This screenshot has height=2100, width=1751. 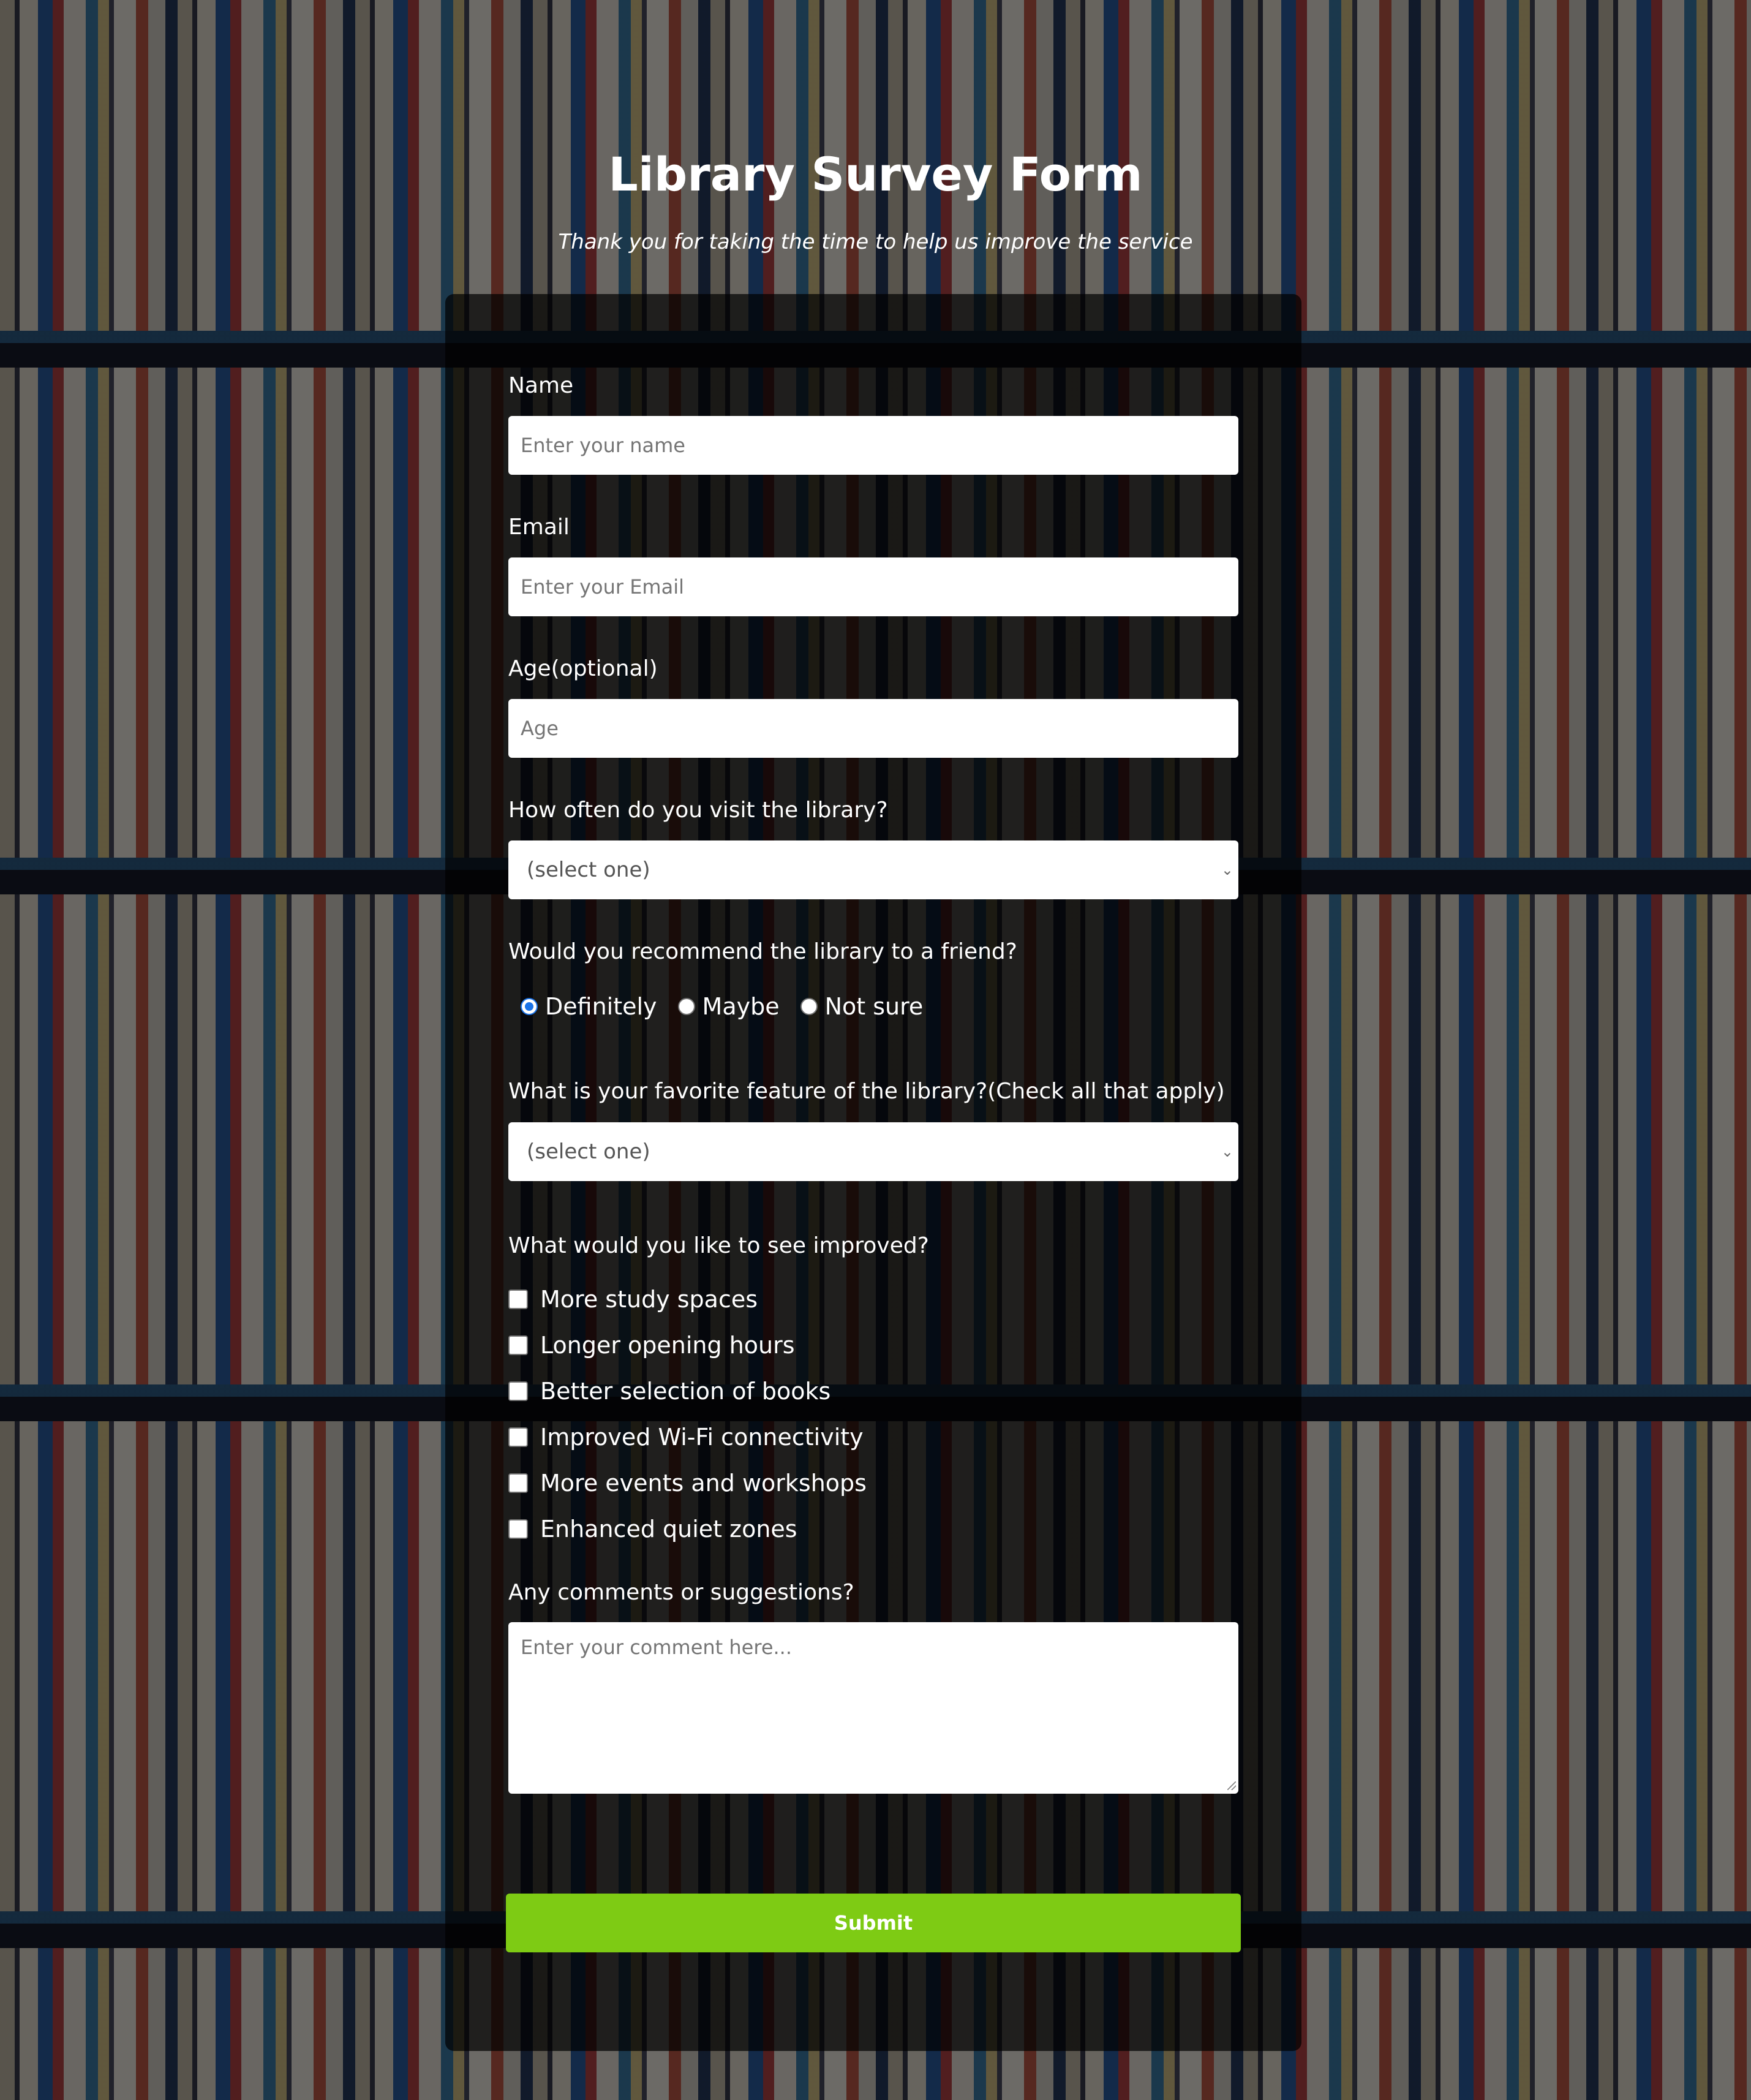 What do you see at coordinates (583, 668) in the screenshot?
I see `age-label: Age(optional)` at bounding box center [583, 668].